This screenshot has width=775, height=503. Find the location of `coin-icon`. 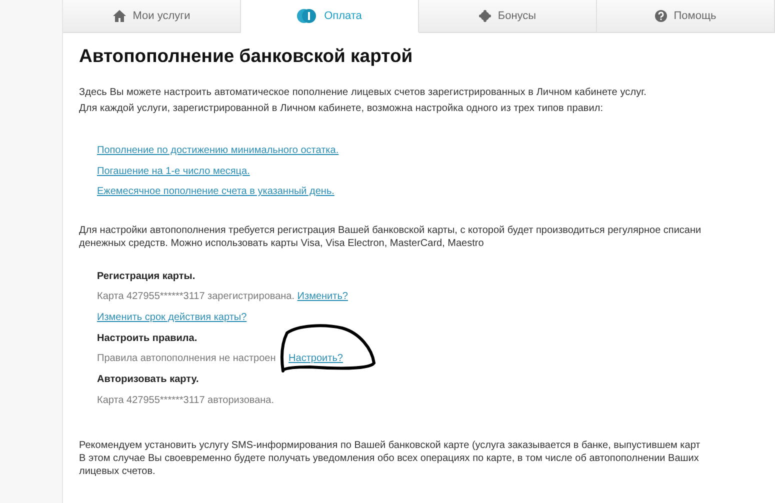

coin-icon is located at coordinates (307, 16).